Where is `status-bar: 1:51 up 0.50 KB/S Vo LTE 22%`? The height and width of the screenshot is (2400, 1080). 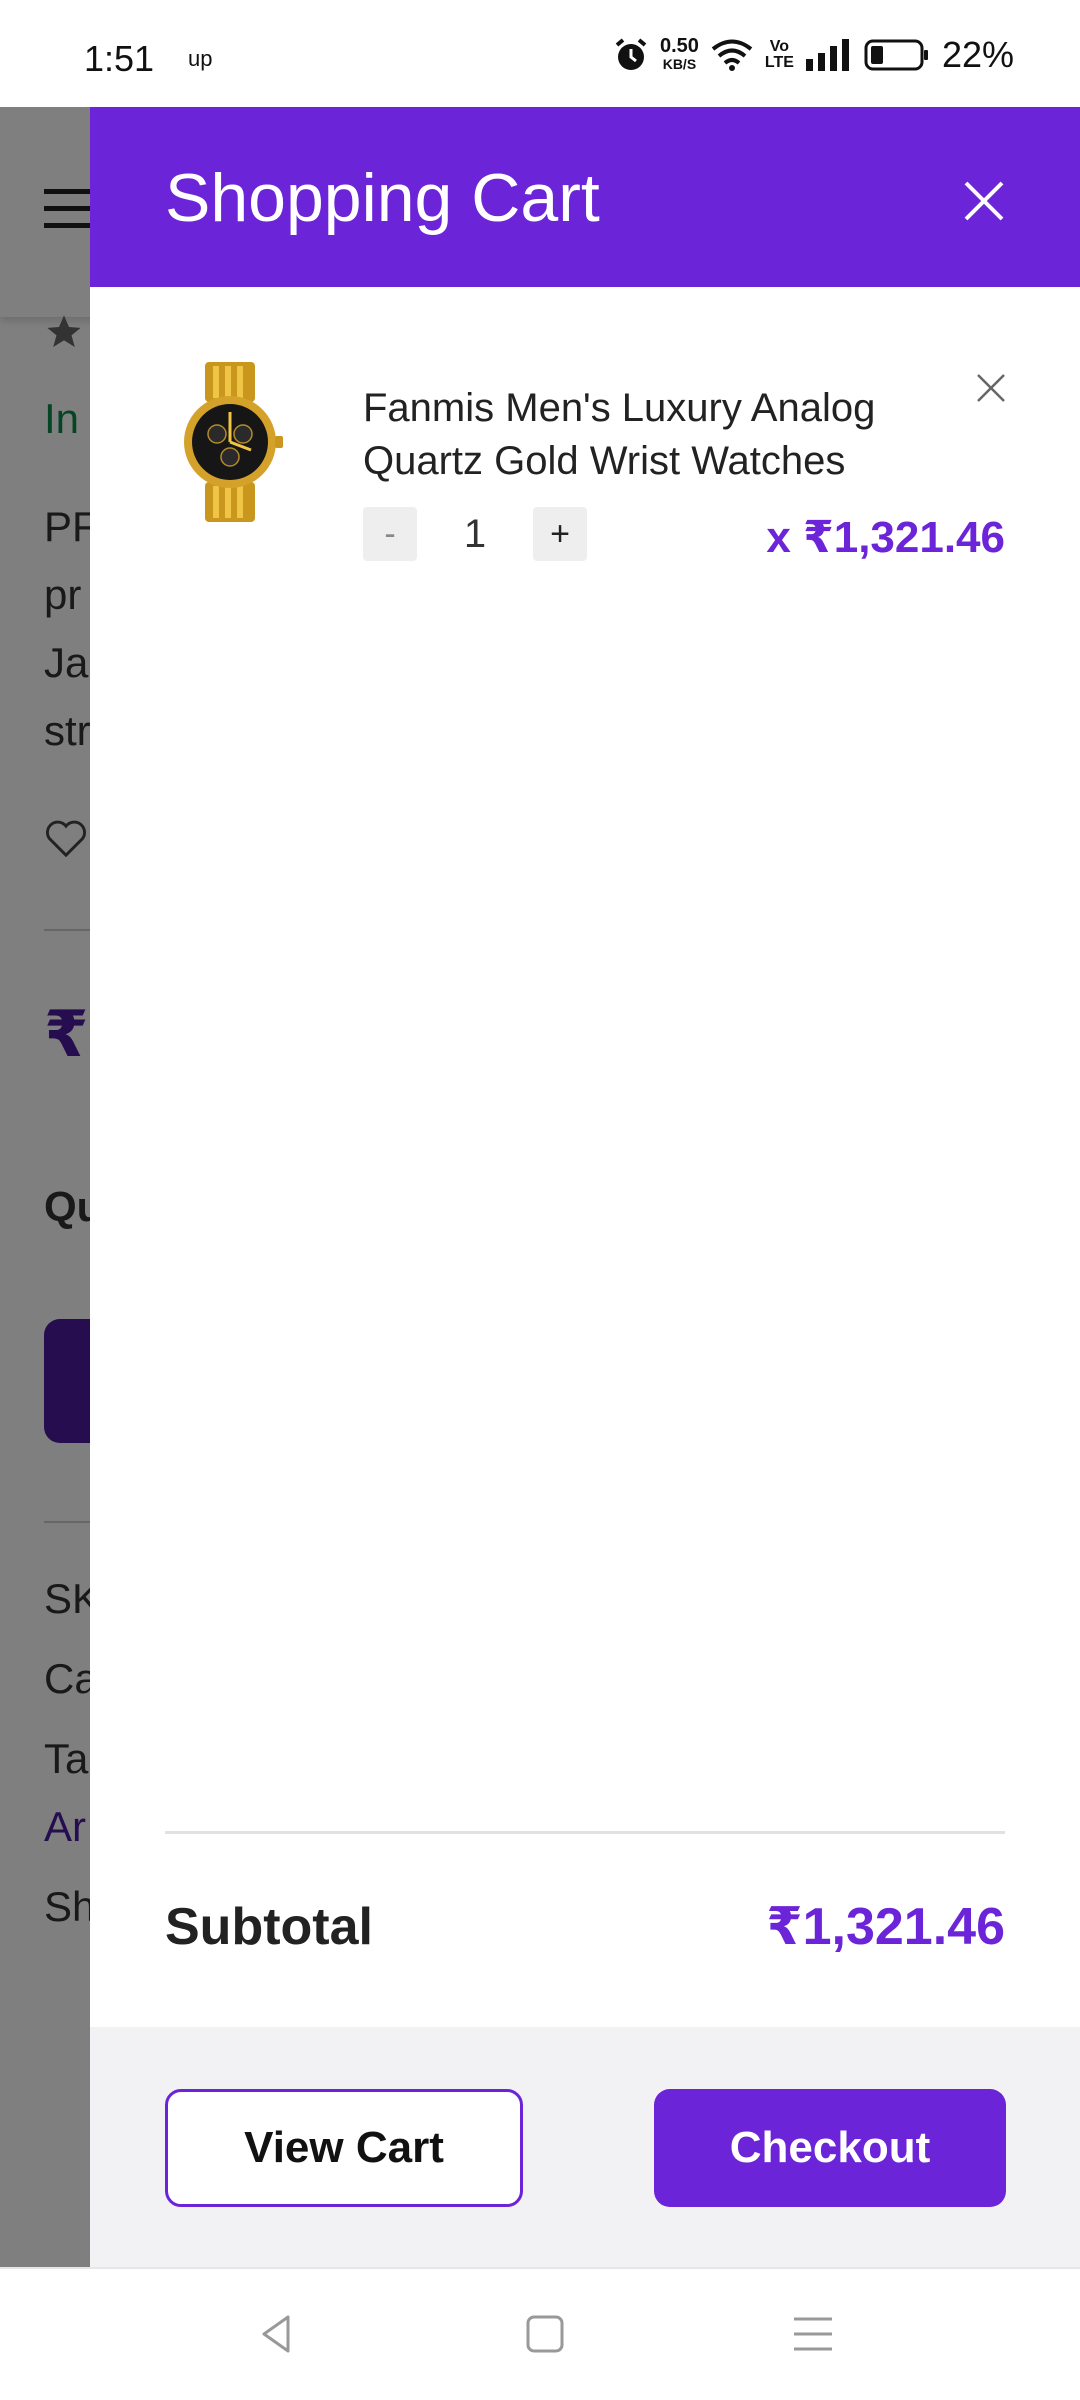 status-bar: 1:51 up 0.50 KB/S Vo LTE 22% is located at coordinates (540, 53).